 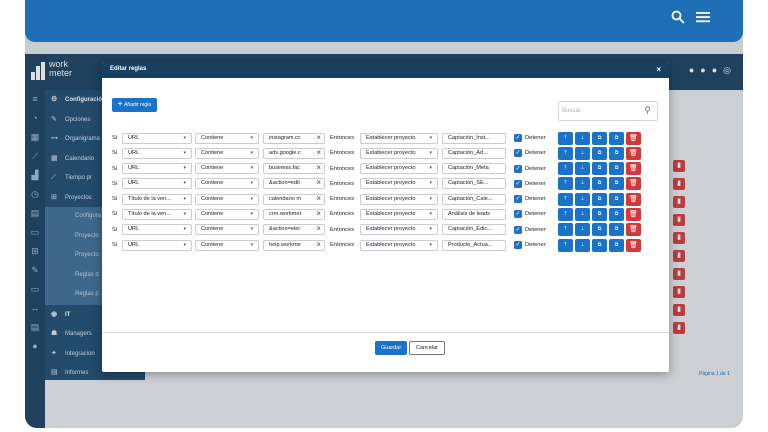 What do you see at coordinates (703, 20) in the screenshot?
I see `hamburger-icon` at bounding box center [703, 20].